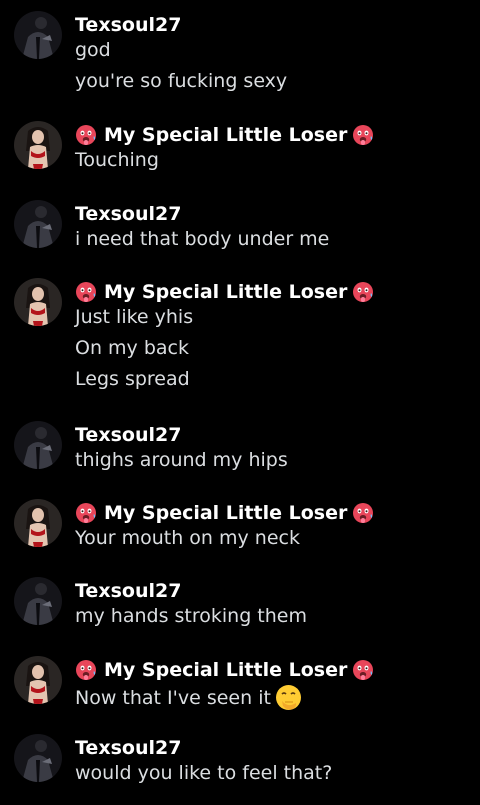 The height and width of the screenshot is (805, 480). What do you see at coordinates (191, 616) in the screenshot?
I see `message-text: my hands stroking them` at bounding box center [191, 616].